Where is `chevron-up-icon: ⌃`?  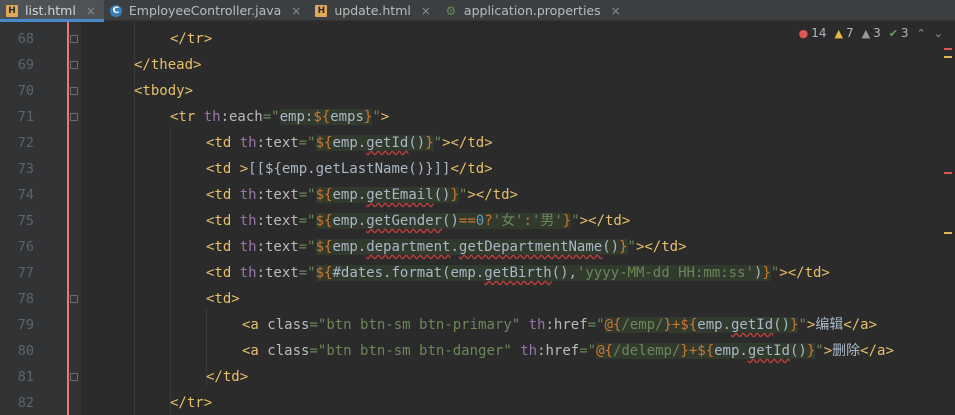
chevron-up-icon: ⌃ is located at coordinates (921, 33).